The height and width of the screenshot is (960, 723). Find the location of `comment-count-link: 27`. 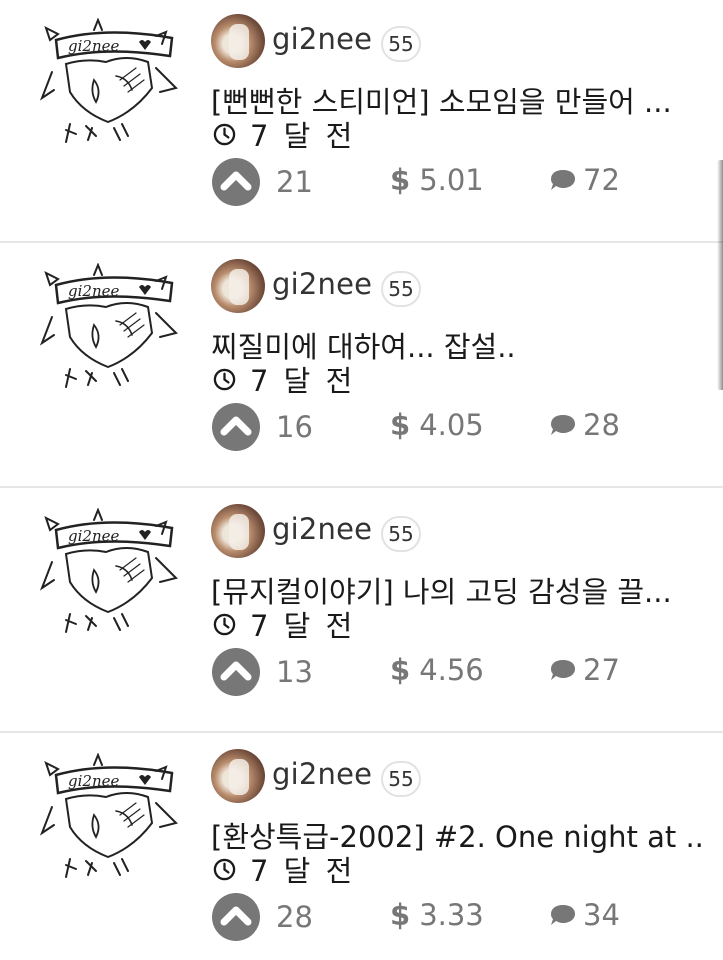

comment-count-link: 27 is located at coordinates (584, 670).